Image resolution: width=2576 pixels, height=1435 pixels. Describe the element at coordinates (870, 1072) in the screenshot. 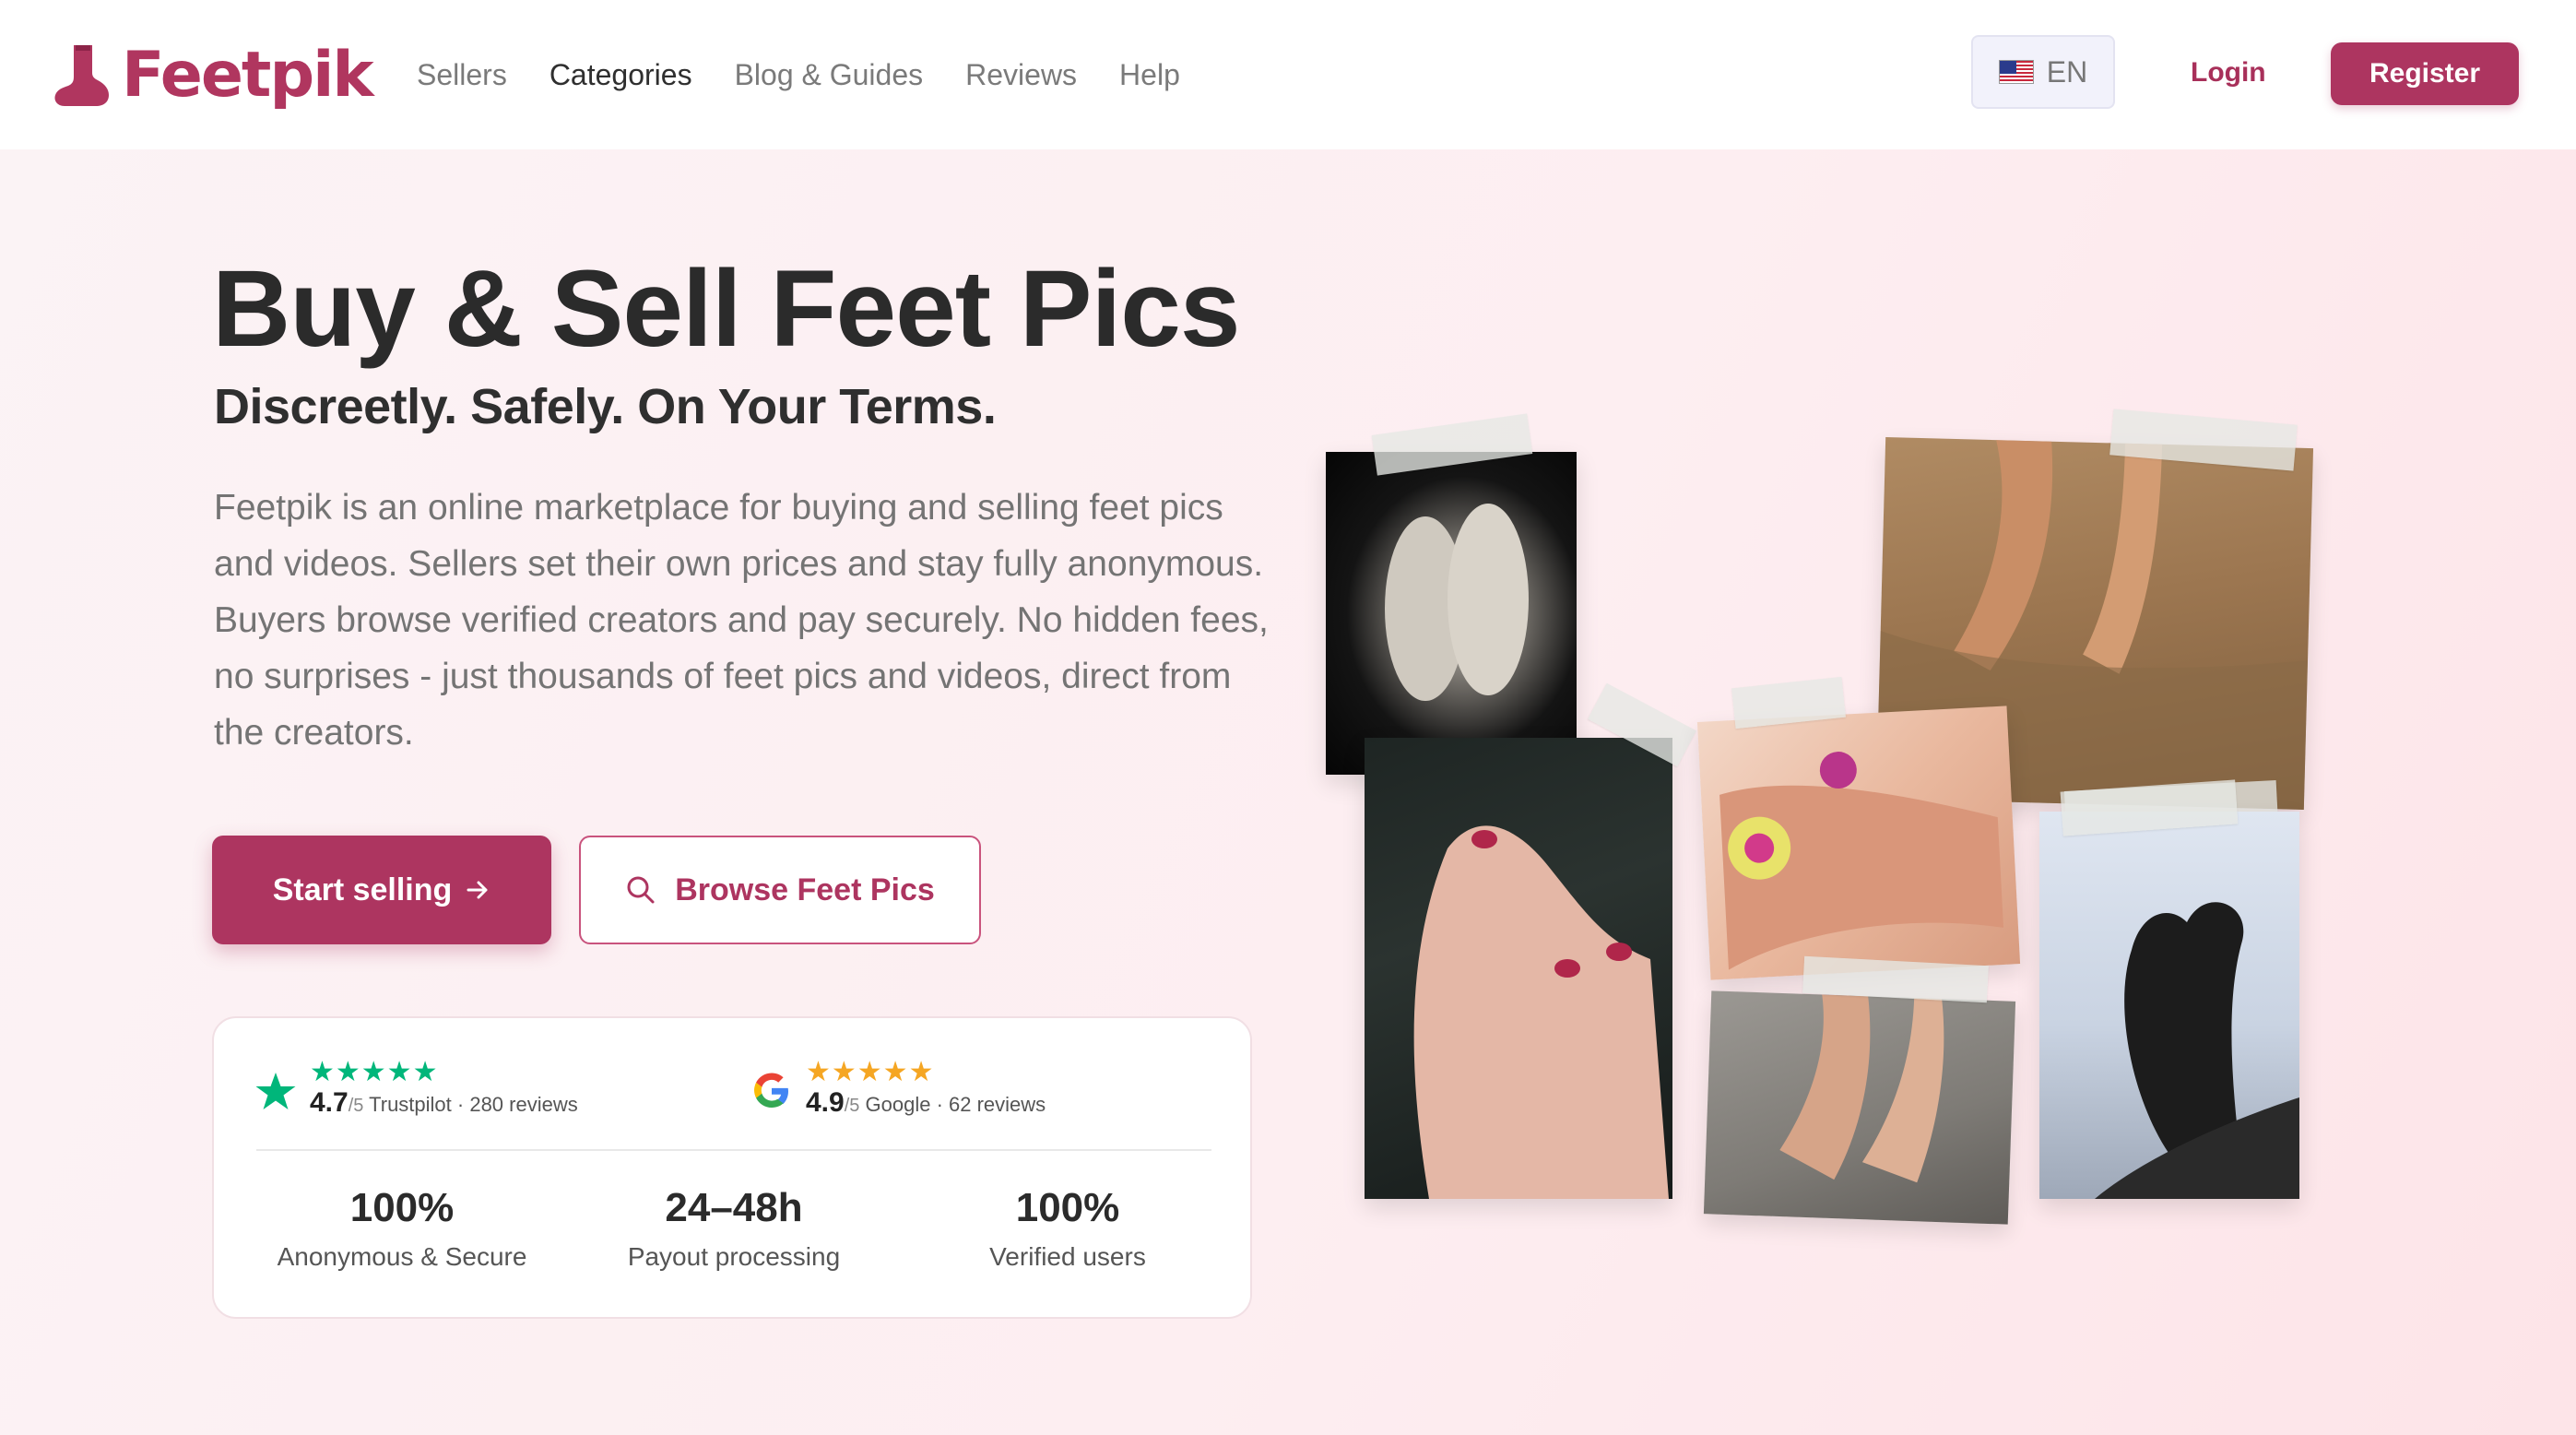

I see `google-stars: ★★★★★` at that location.